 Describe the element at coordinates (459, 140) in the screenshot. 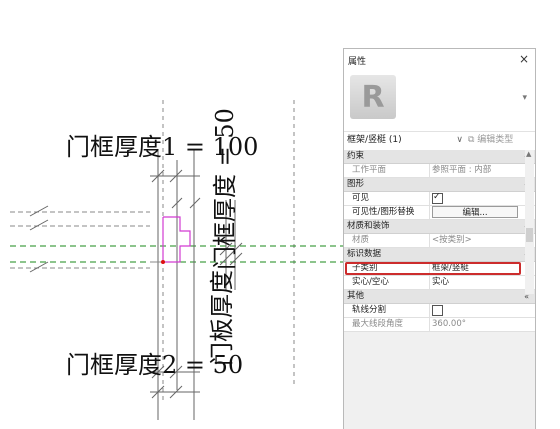

I see `chevron-down-icon: ∨` at that location.